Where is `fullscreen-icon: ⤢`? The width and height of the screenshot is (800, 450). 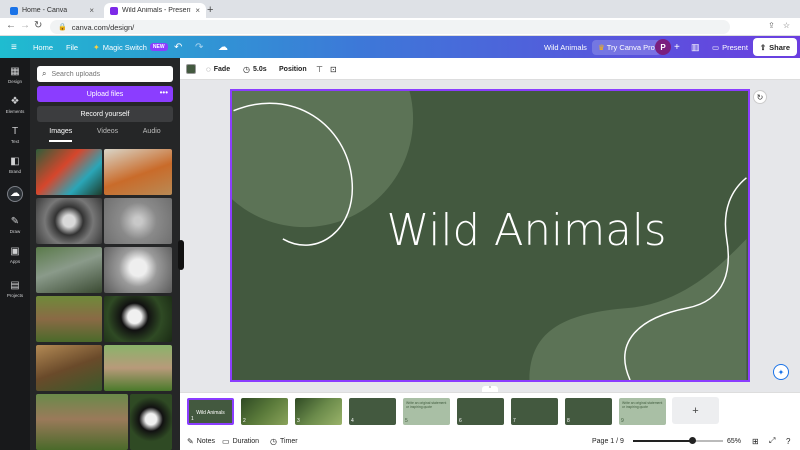 fullscreen-icon: ⤢ is located at coordinates (772, 441).